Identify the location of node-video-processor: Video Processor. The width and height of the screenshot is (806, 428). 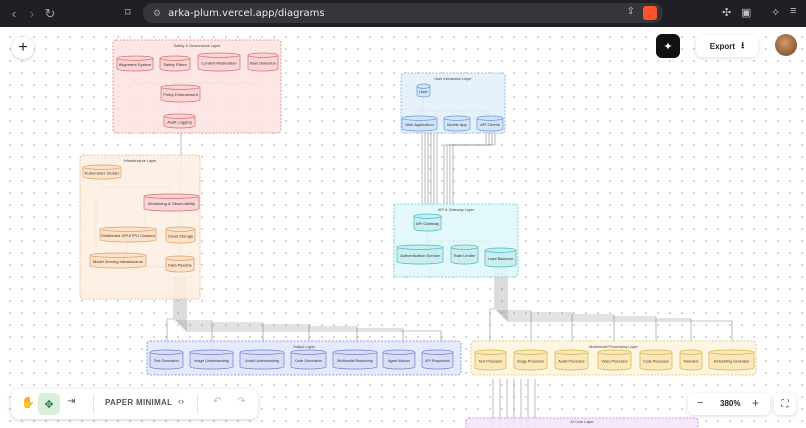
(614, 360).